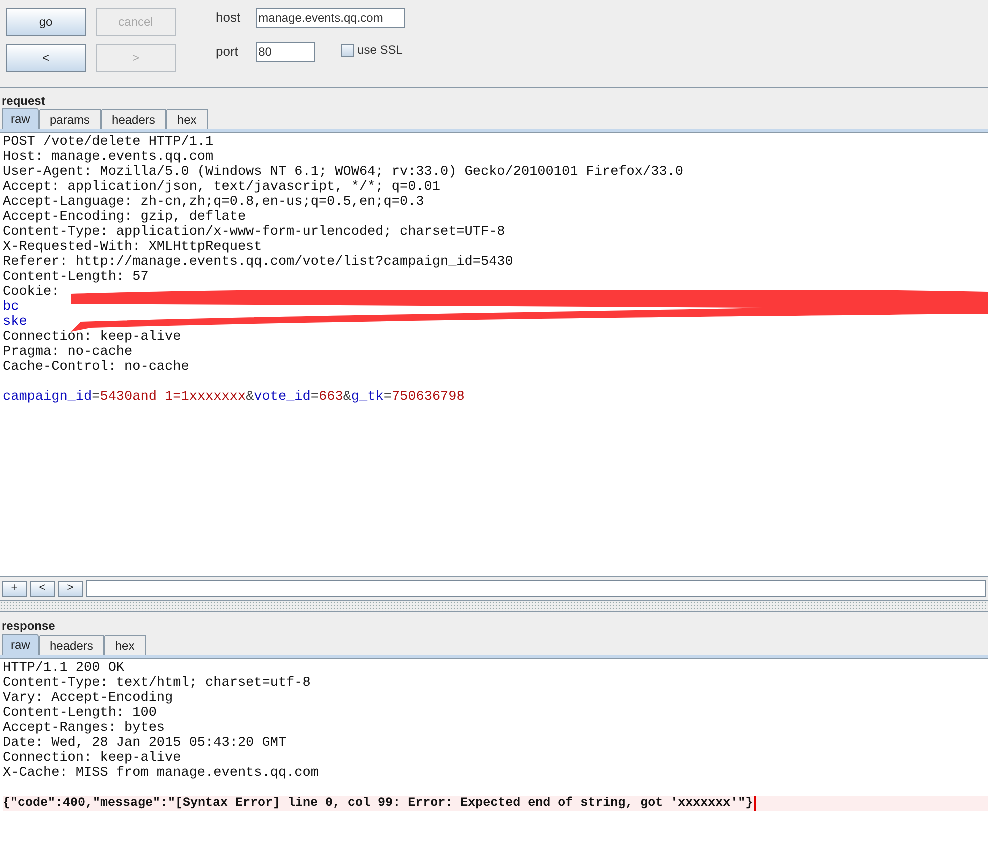 Image resolution: width=988 pixels, height=848 pixels. I want to click on text-line: Accept-Encoding: gzip, deflate, so click(124, 217).